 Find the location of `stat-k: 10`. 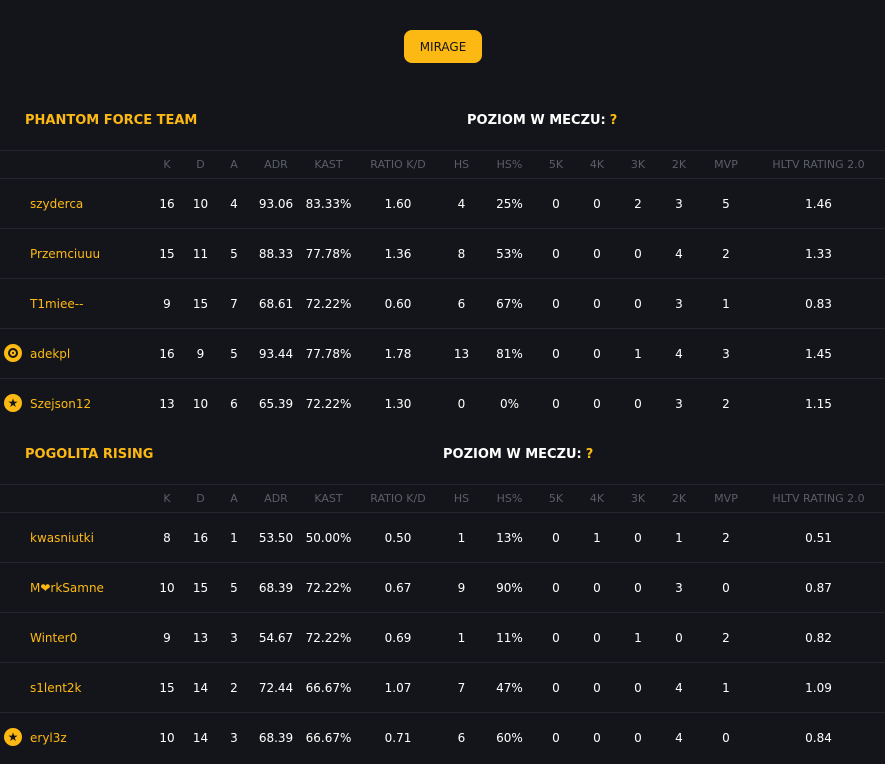

stat-k: 10 is located at coordinates (167, 587).